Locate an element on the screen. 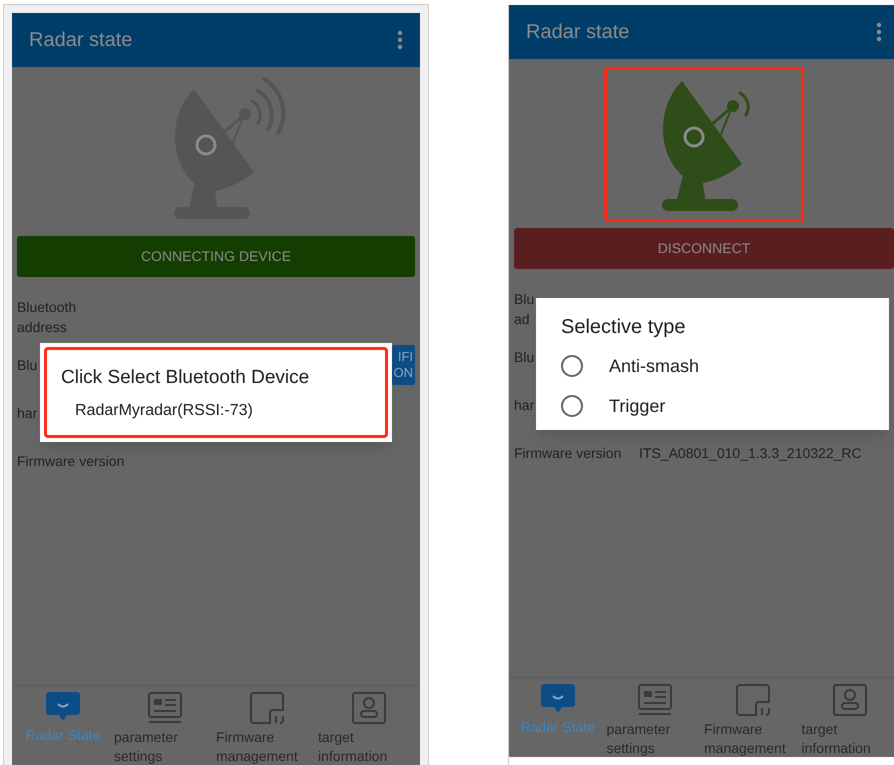 Image resolution: width=894 pixels, height=765 pixels. dialog-title: Click Select Bluetooth Device is located at coordinates (185, 378).